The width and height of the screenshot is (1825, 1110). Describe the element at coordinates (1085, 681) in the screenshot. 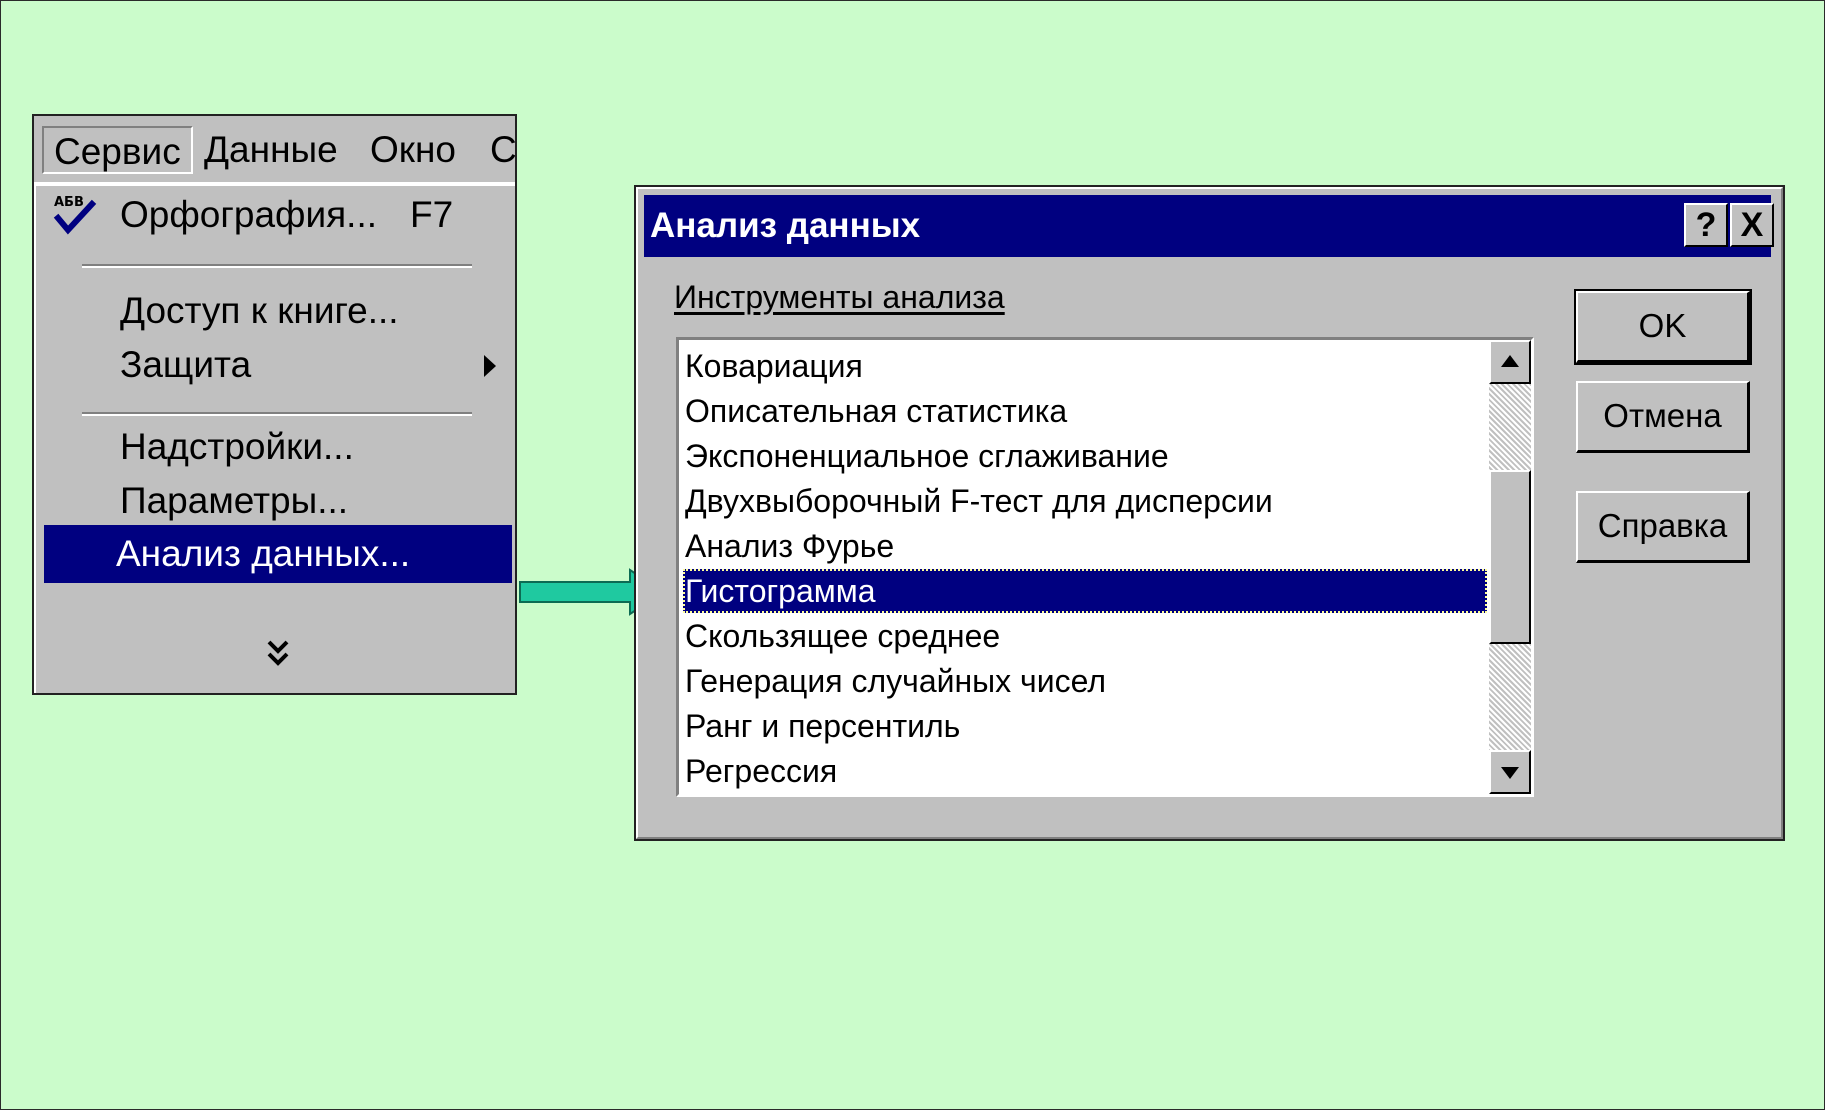

I see `list-item: Генерация случайных чисел` at that location.